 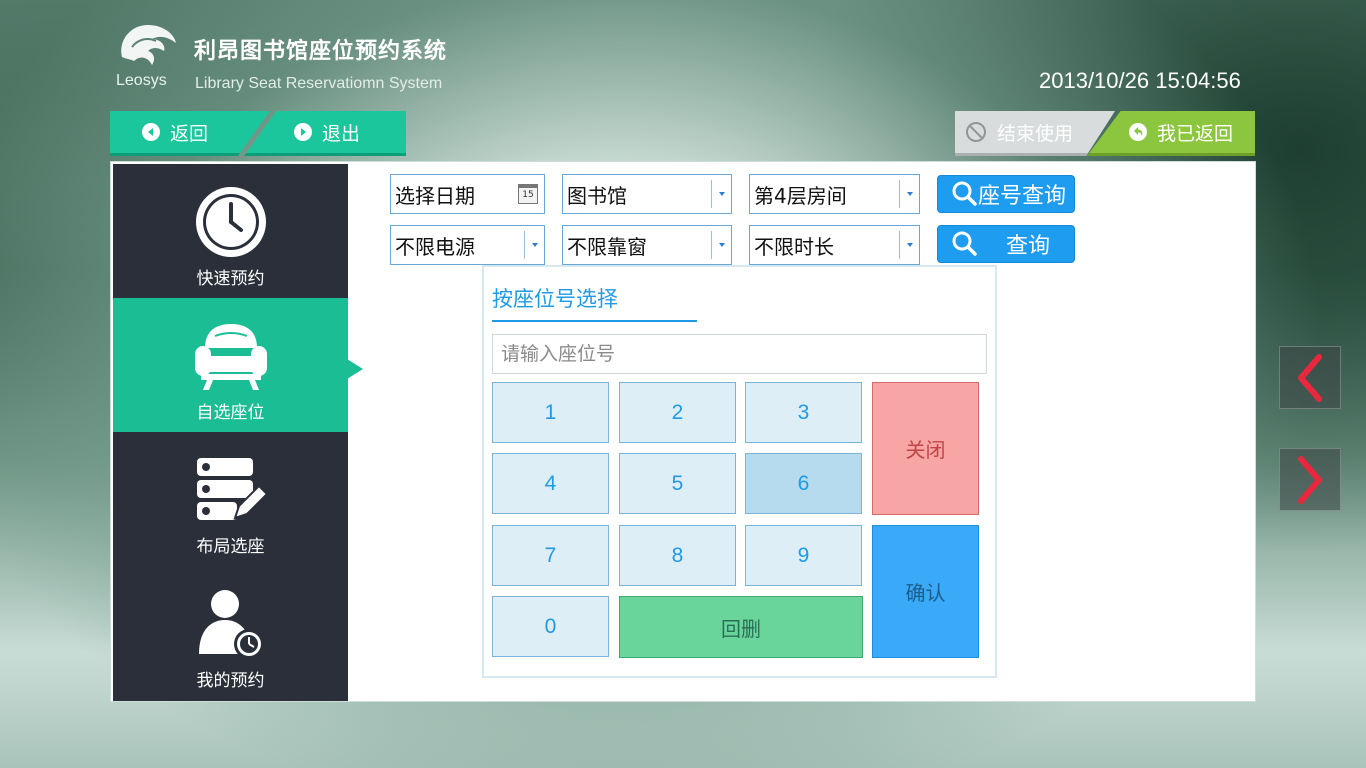 What do you see at coordinates (230, 681) in the screenshot?
I see `sidebar-label-my-reservations: 我的预约` at bounding box center [230, 681].